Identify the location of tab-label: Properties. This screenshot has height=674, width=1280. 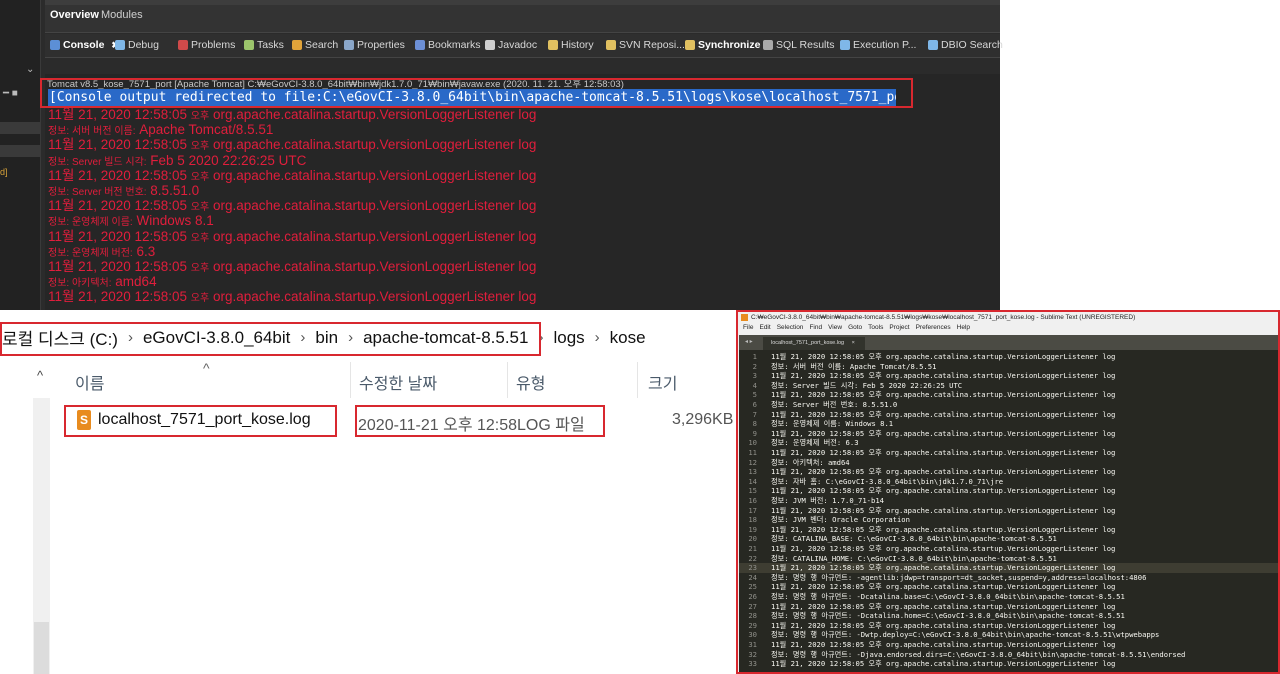
(381, 45).